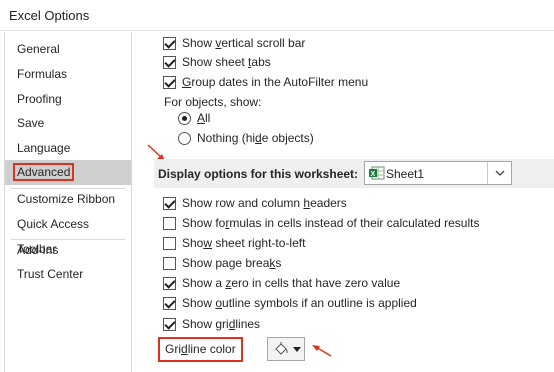 The image size is (554, 372). What do you see at coordinates (322, 351) in the screenshot?
I see `annotation-arrow-icon` at bounding box center [322, 351].